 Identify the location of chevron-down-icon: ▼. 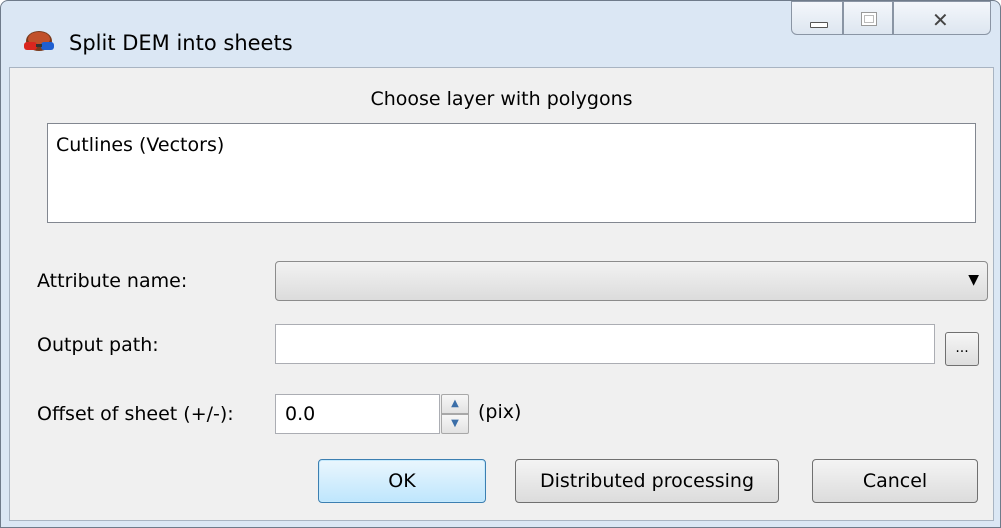
(973, 280).